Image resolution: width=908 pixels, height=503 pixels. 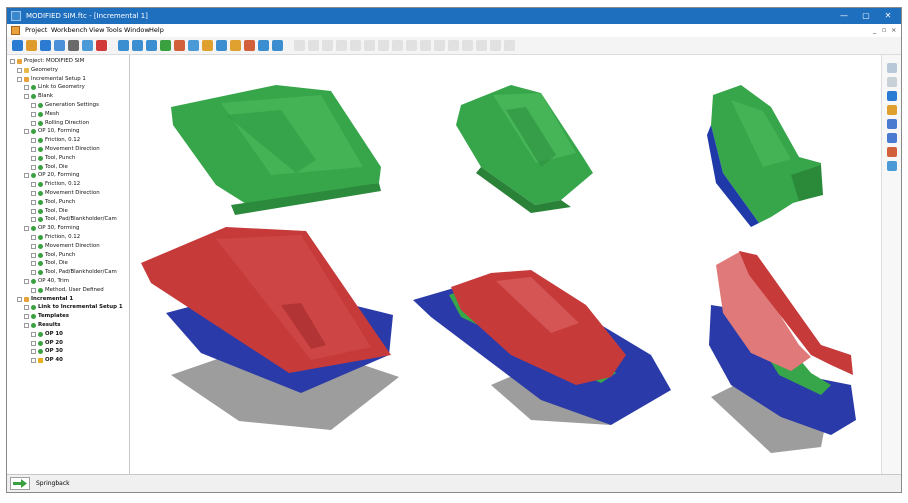 What do you see at coordinates (866, 16) in the screenshot?
I see `maximize-button: ▢` at bounding box center [866, 16].